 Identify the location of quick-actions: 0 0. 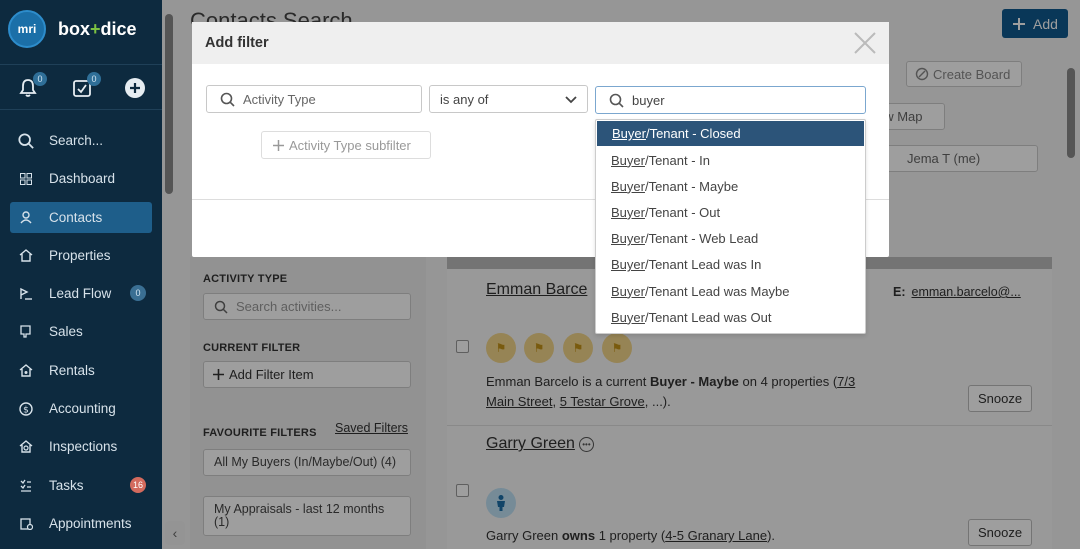
(81, 87).